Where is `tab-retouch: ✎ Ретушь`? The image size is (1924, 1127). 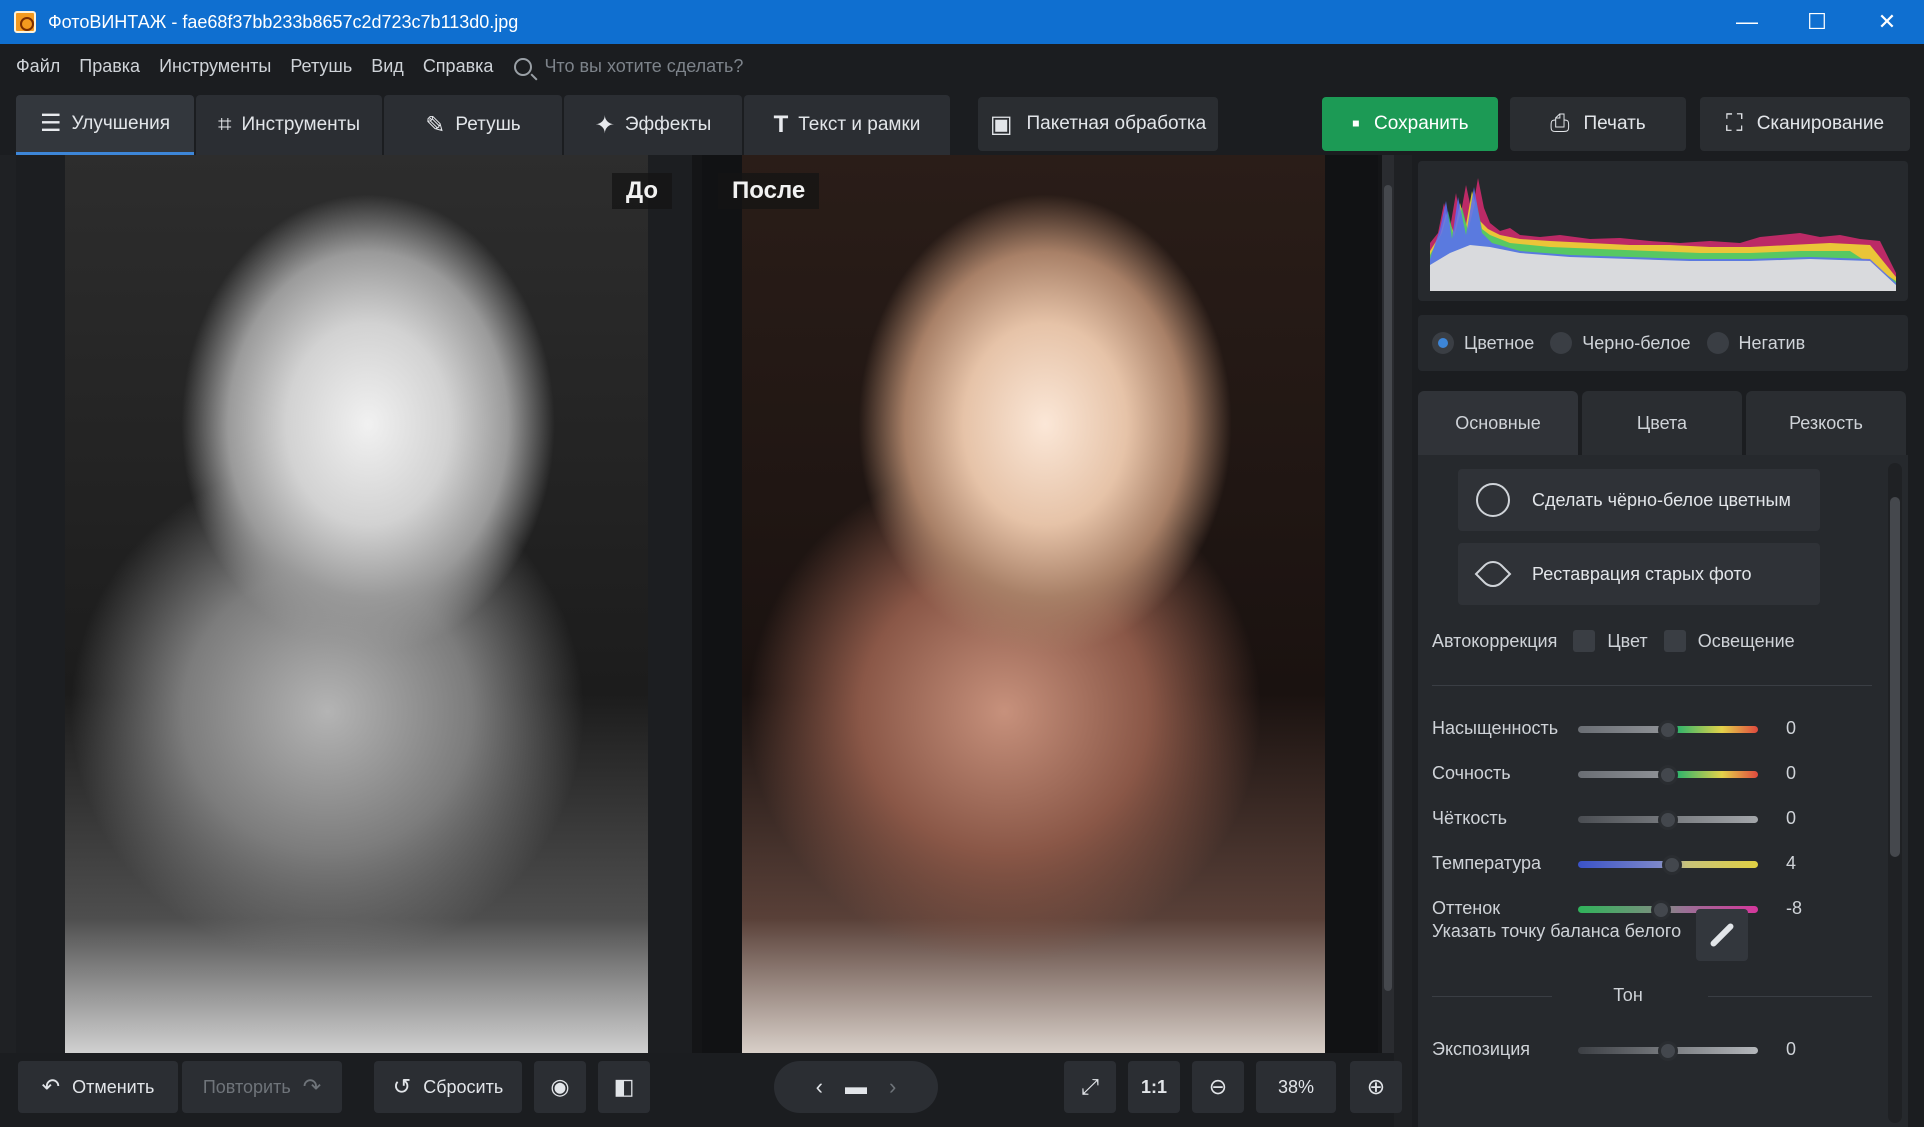 tab-retouch: ✎ Ретушь is located at coordinates (473, 125).